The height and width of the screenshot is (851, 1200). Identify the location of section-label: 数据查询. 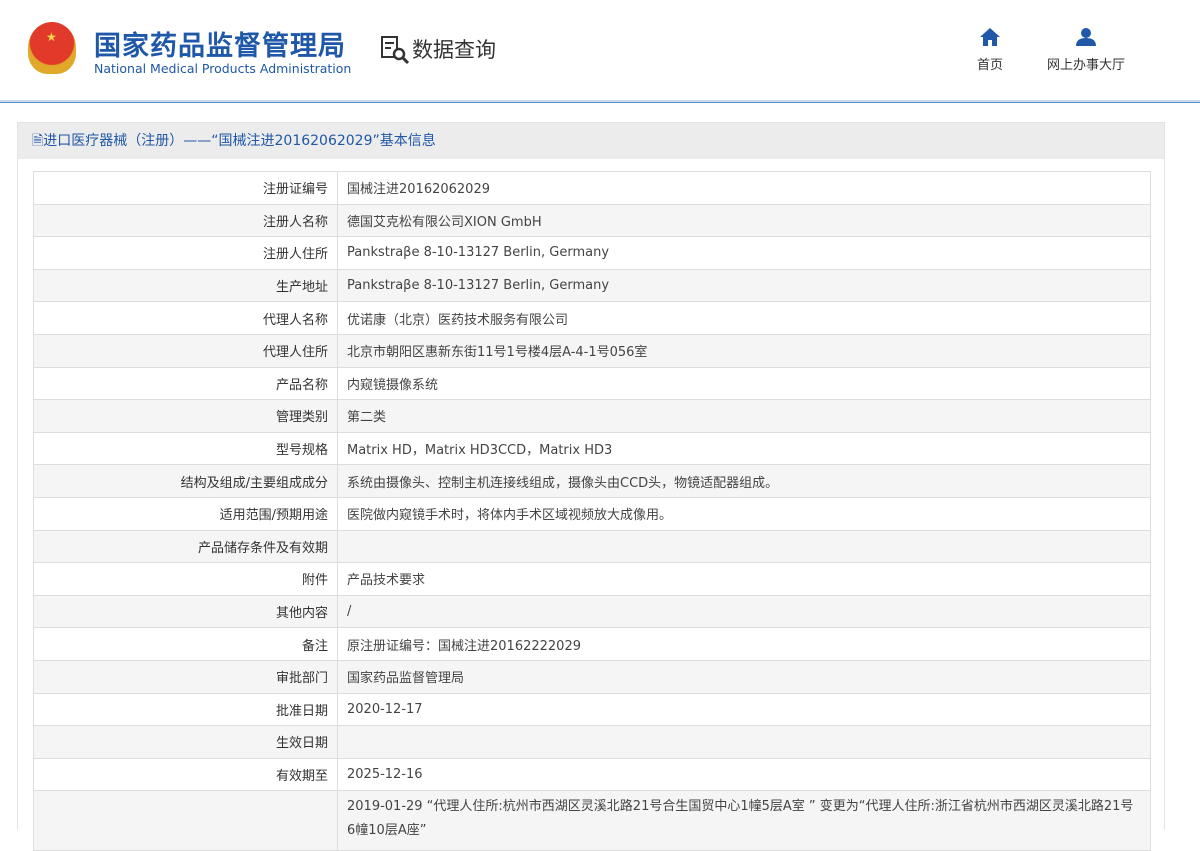
(454, 50).